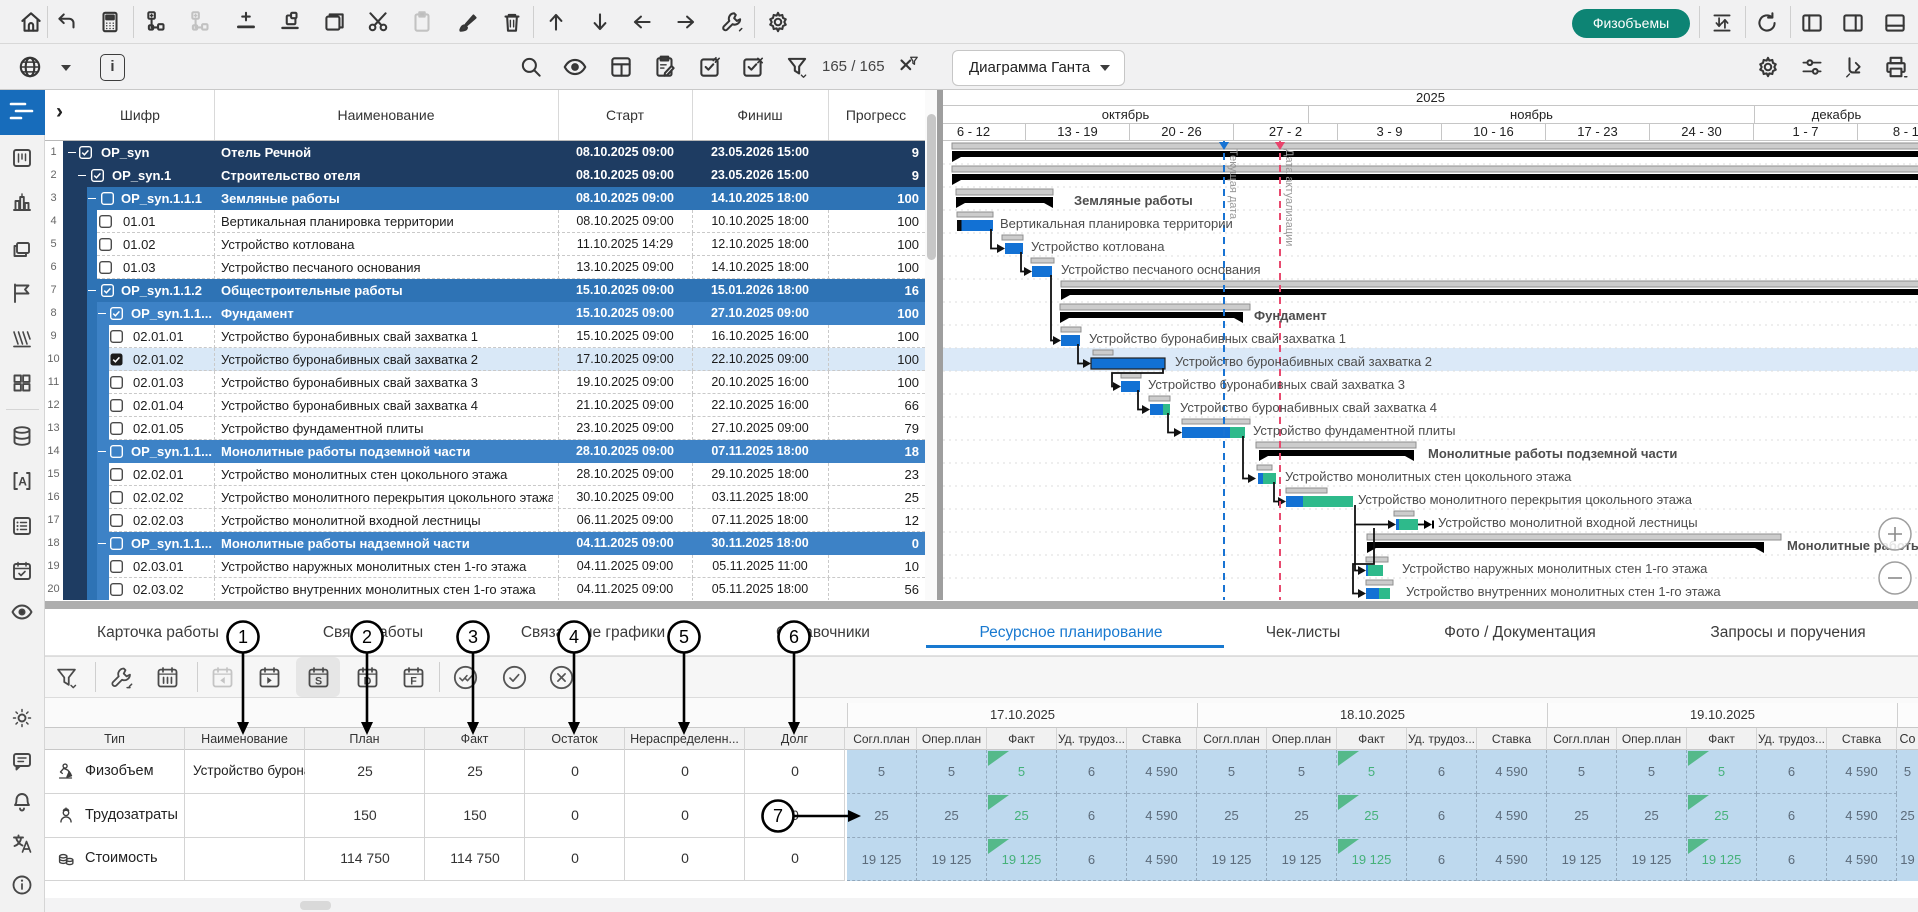 This screenshot has width=1918, height=912. I want to click on svg-text: 6, so click(794, 637).